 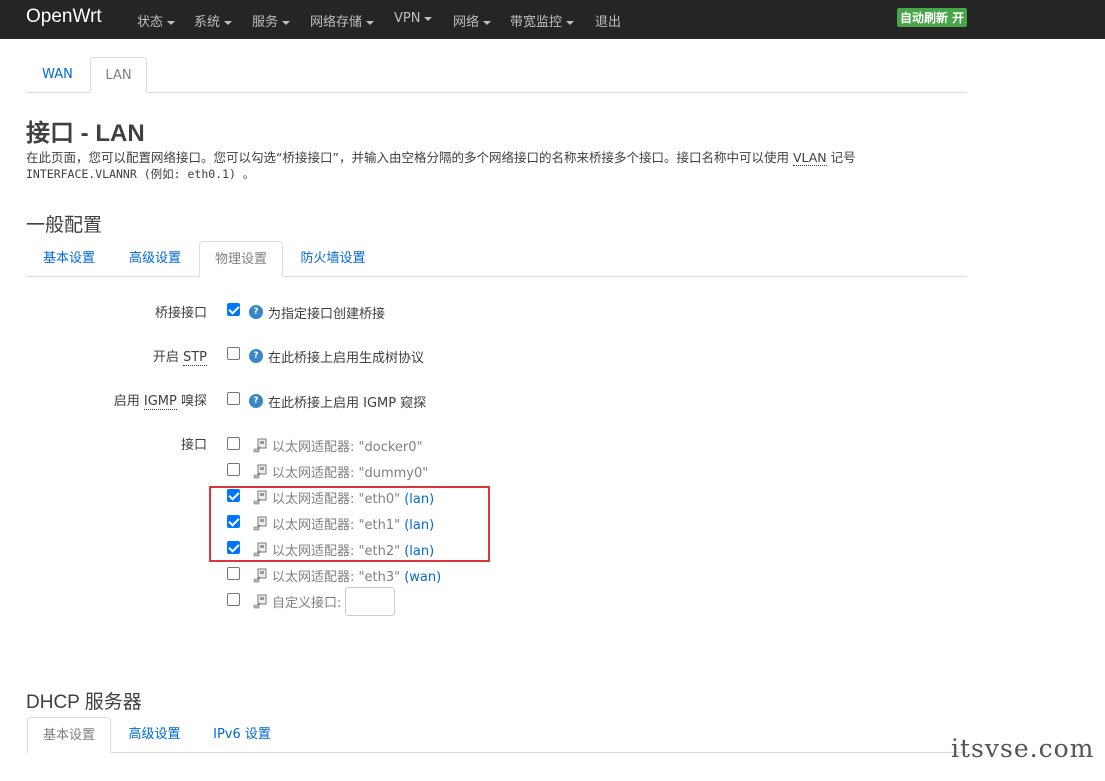 What do you see at coordinates (347, 447) in the screenshot?
I see `interface-label: 以太网适配器: "docker0"` at bounding box center [347, 447].